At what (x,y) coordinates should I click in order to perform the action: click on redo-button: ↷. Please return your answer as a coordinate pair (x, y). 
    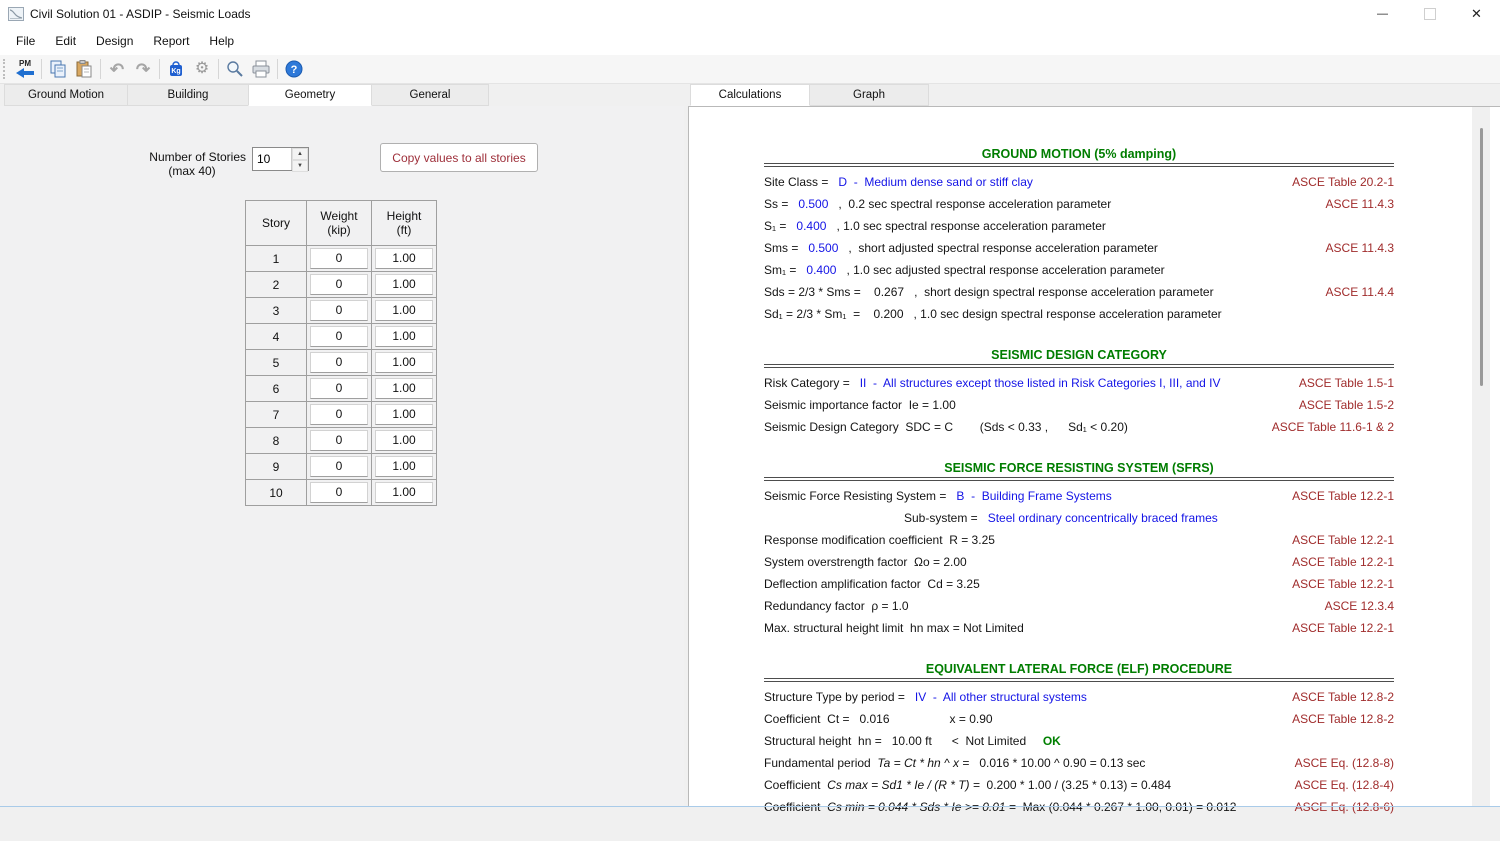
    Looking at the image, I should click on (143, 69).